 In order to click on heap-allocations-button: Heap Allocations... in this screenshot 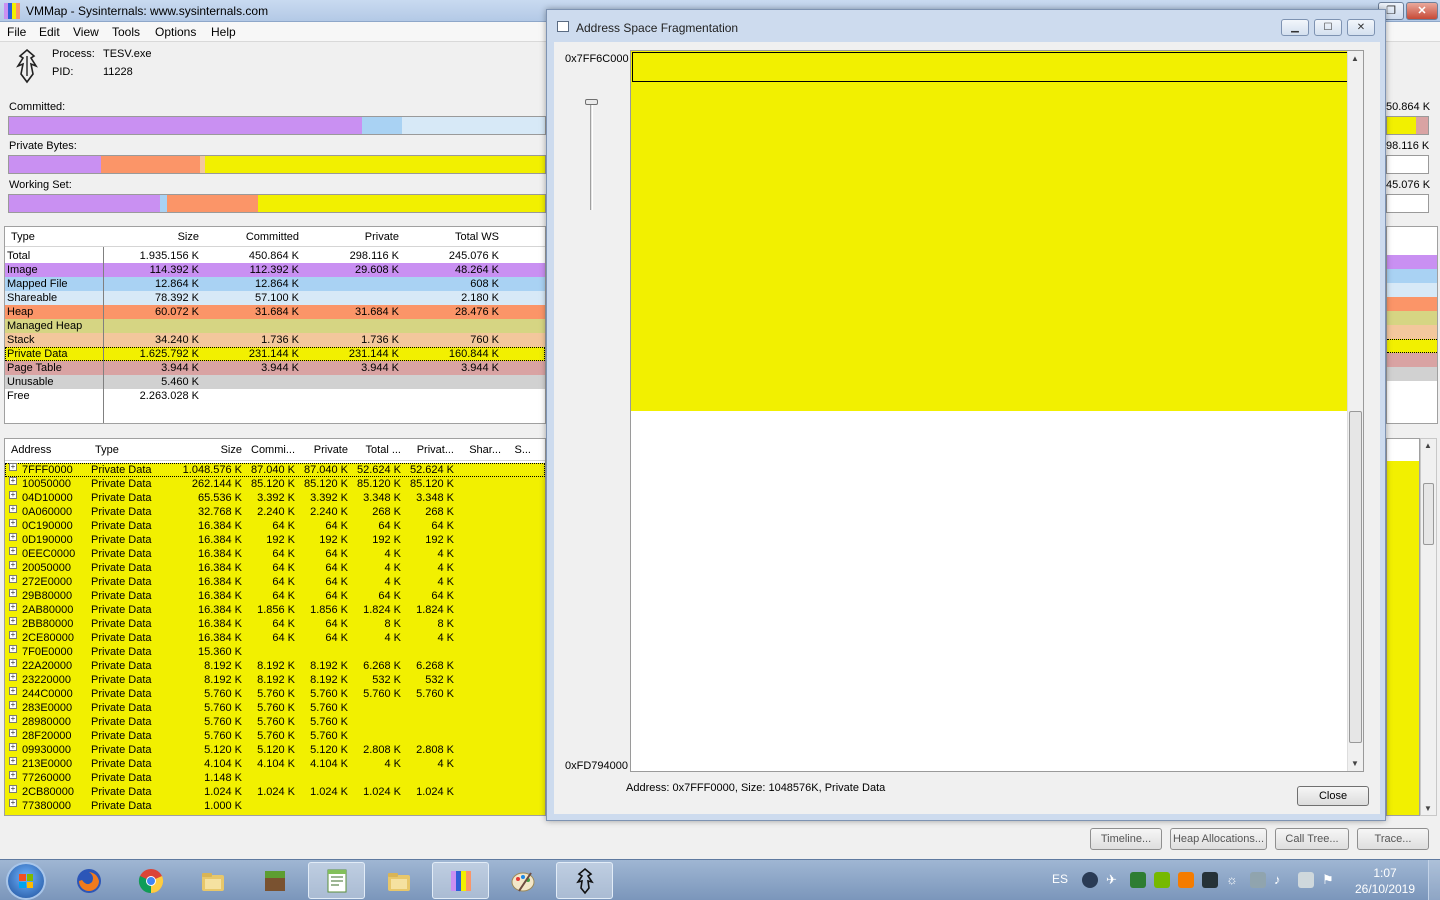, I will do `click(1218, 839)`.